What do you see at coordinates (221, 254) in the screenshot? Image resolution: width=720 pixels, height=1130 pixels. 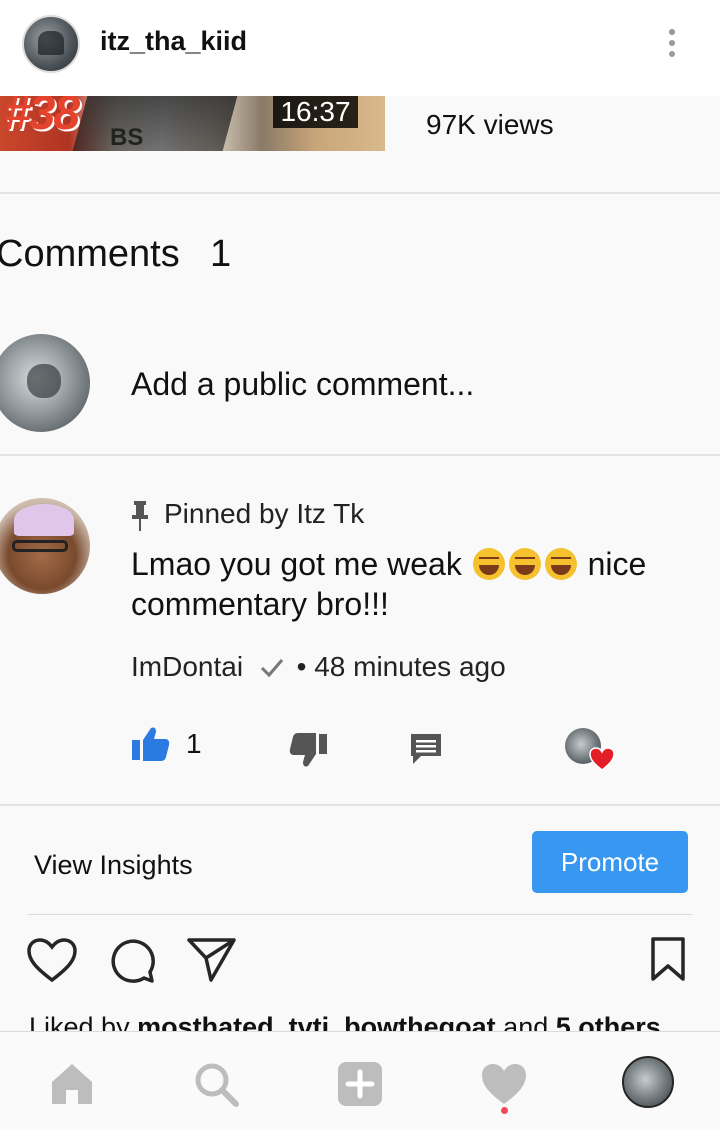 I see `comments-count: 1` at bounding box center [221, 254].